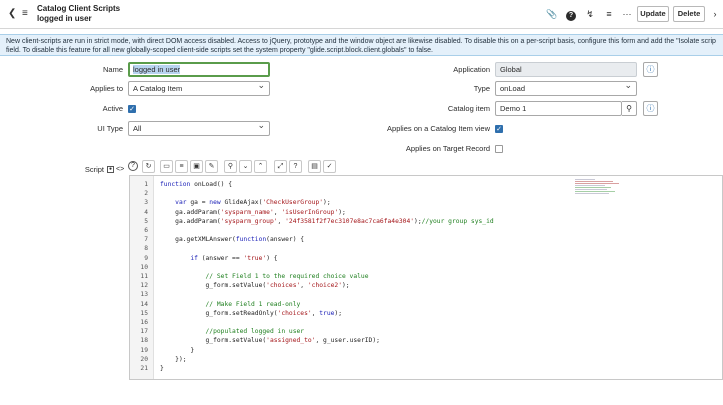 The width and height of the screenshot is (723, 405). I want to click on code-minimap, so click(597, 189).